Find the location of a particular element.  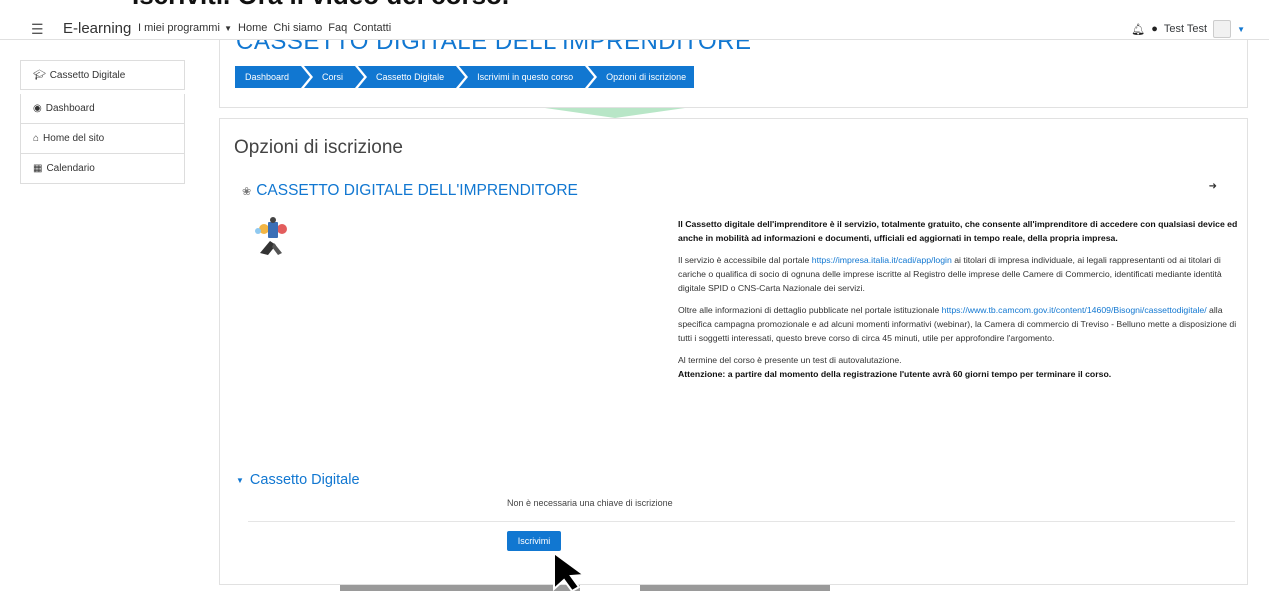

hamburger-menu-icon: ☰ is located at coordinates (37, 29).